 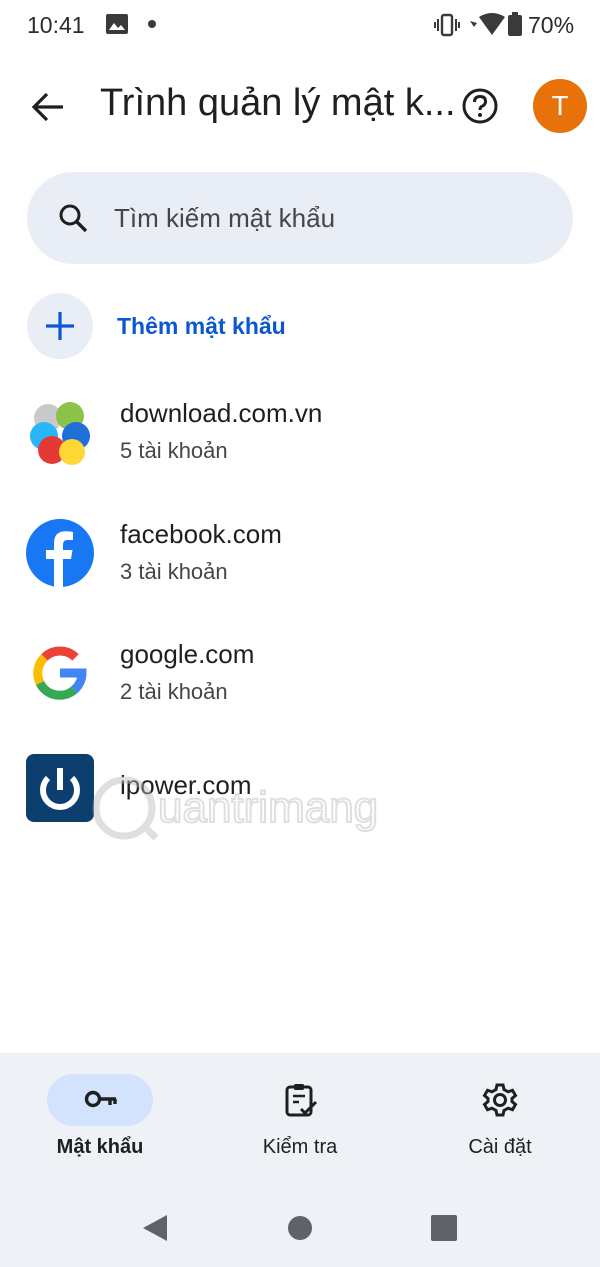 I want to click on key-icon, so click(x=101, y=1101).